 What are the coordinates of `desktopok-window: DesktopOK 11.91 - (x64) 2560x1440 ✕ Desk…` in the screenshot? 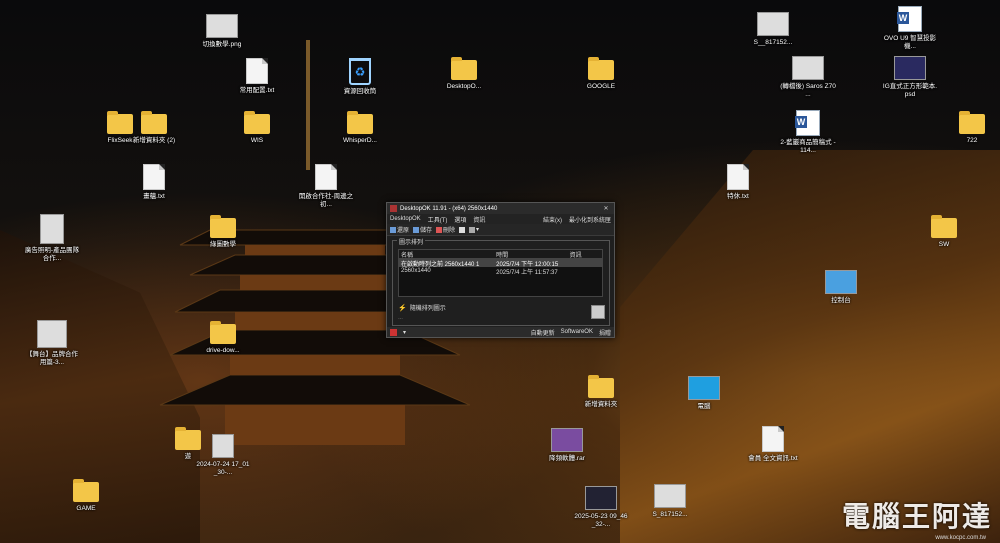 It's located at (500, 270).